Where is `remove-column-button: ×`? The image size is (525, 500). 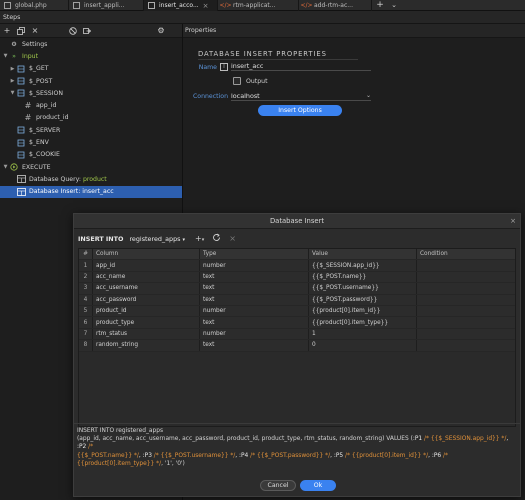 remove-column-button: × is located at coordinates (232, 238).